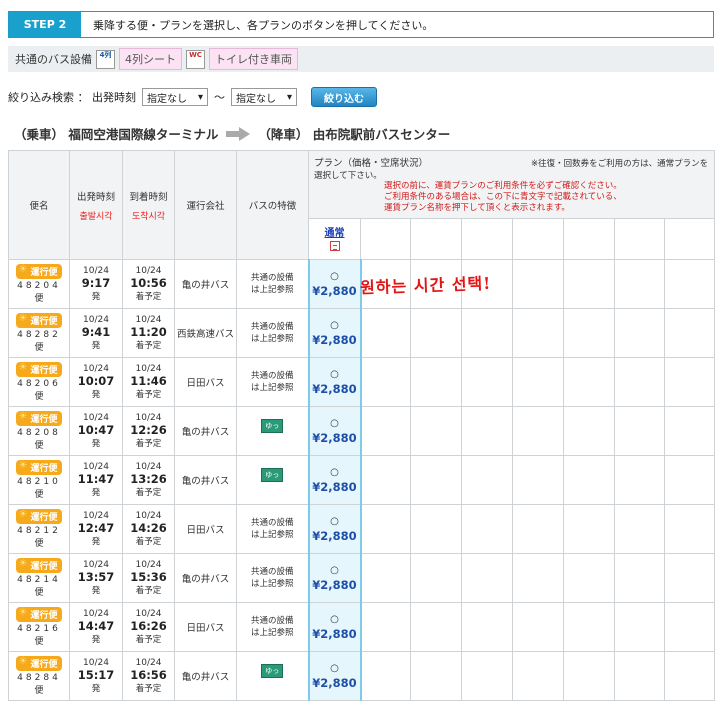 The width and height of the screenshot is (720, 701). I want to click on chevron-down-icon: ▾, so click(200, 97).